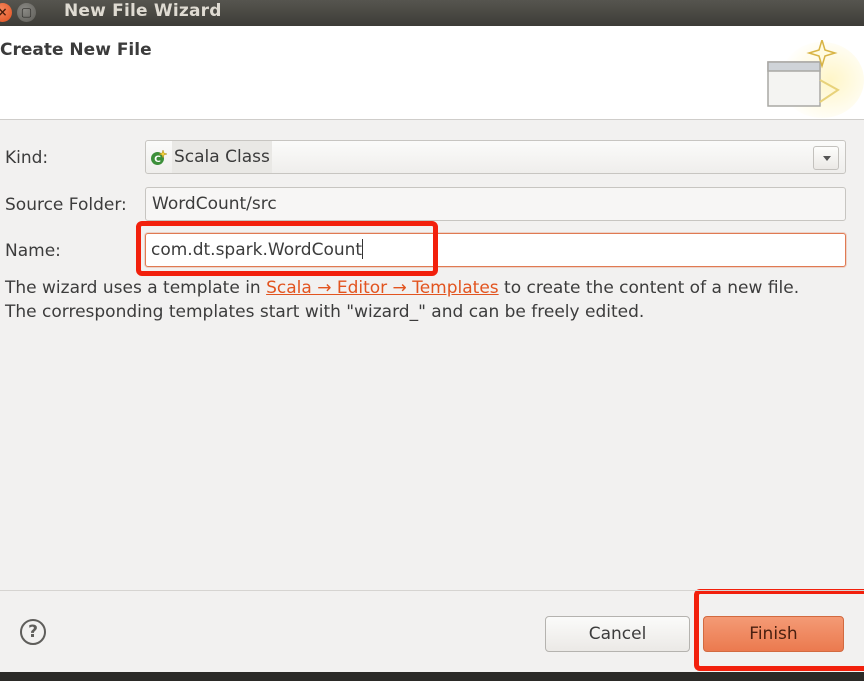 The width and height of the screenshot is (864, 681). I want to click on source-folder-value: WordCount/src, so click(214, 204).